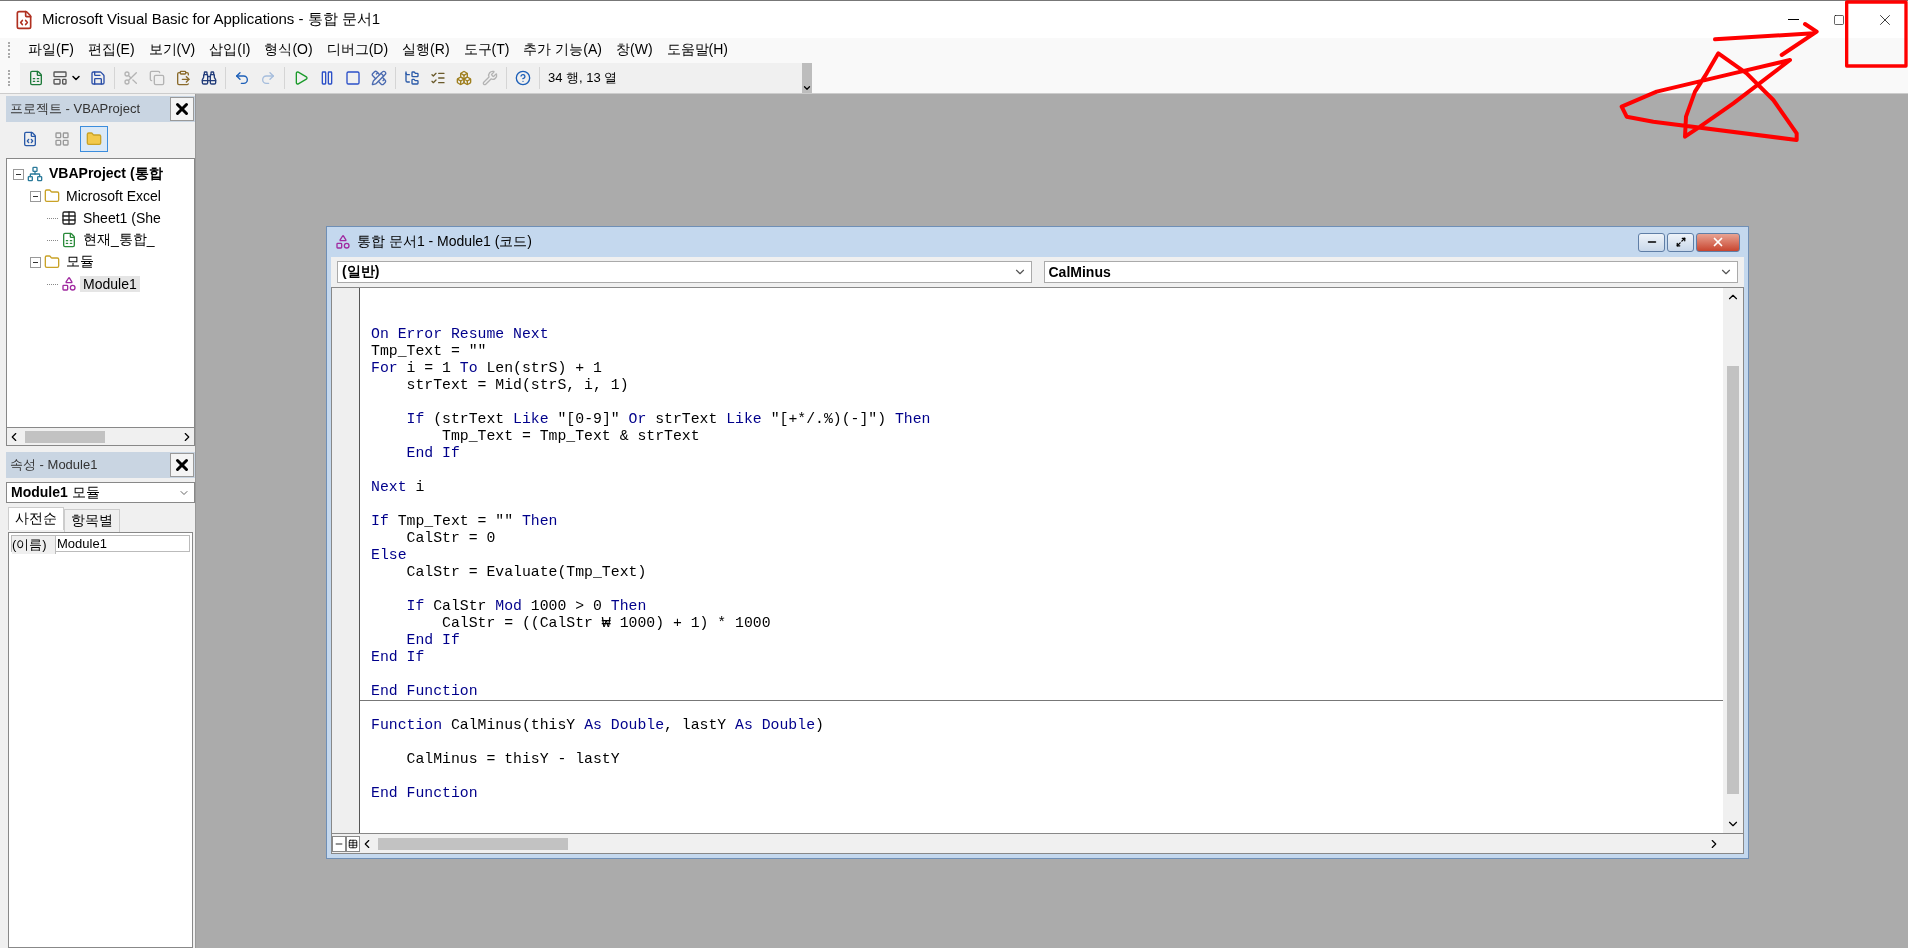  What do you see at coordinates (1651, 242) in the screenshot?
I see `minimize-button` at bounding box center [1651, 242].